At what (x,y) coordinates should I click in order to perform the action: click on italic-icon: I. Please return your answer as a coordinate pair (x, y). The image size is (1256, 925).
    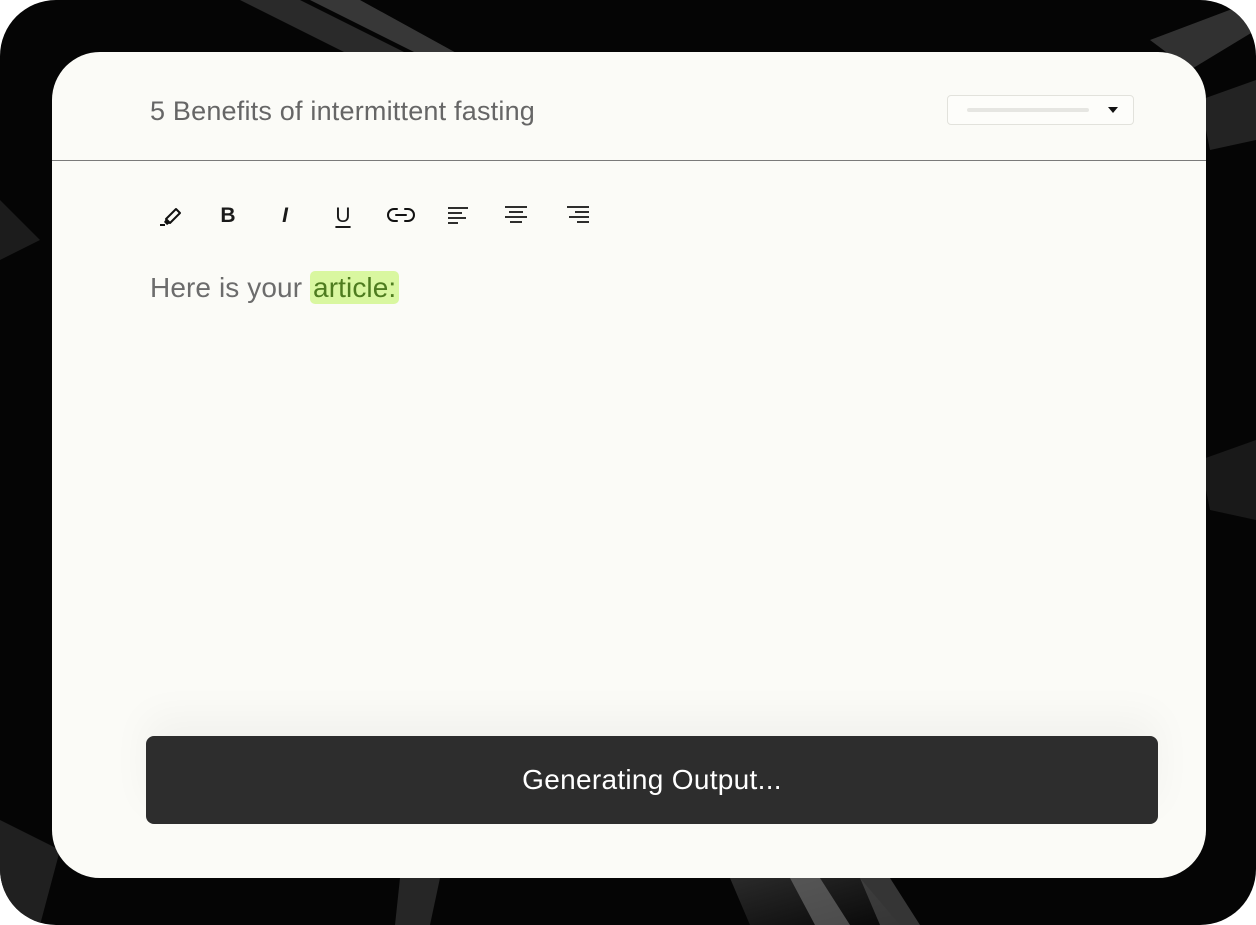
    Looking at the image, I should click on (285, 215).